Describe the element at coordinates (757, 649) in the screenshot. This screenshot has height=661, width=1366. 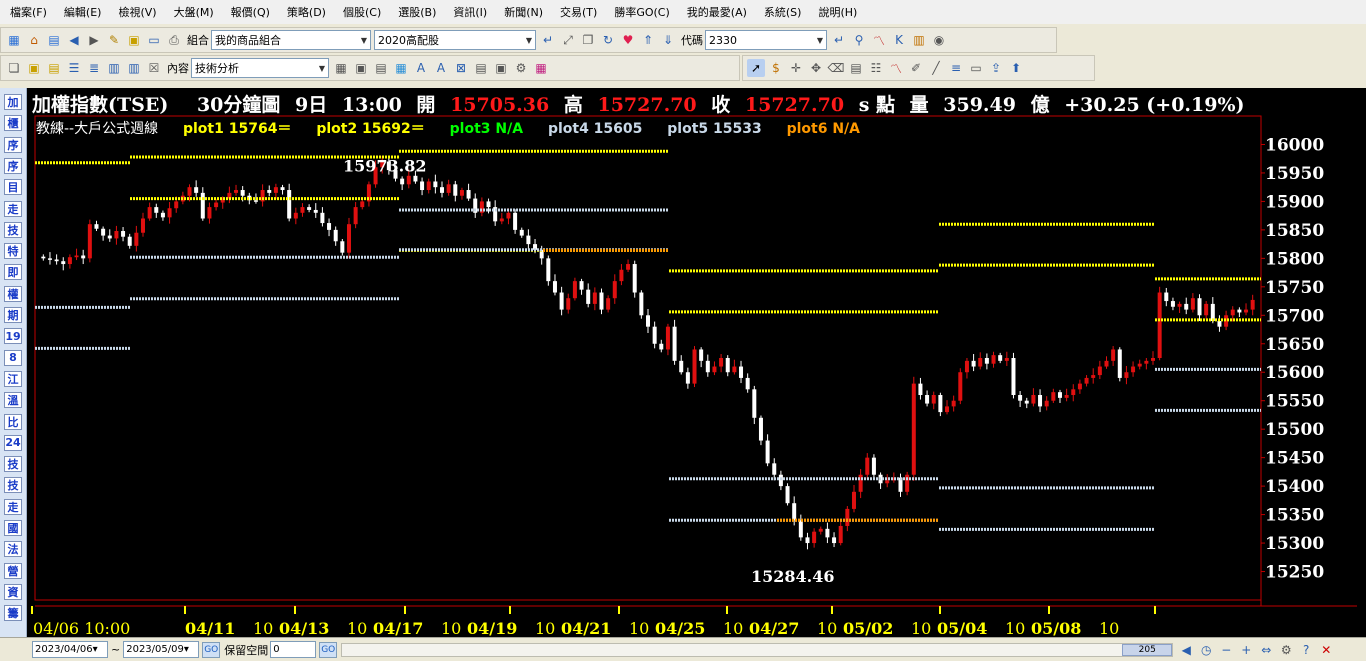
I see `chart-scrollbar: 205` at that location.